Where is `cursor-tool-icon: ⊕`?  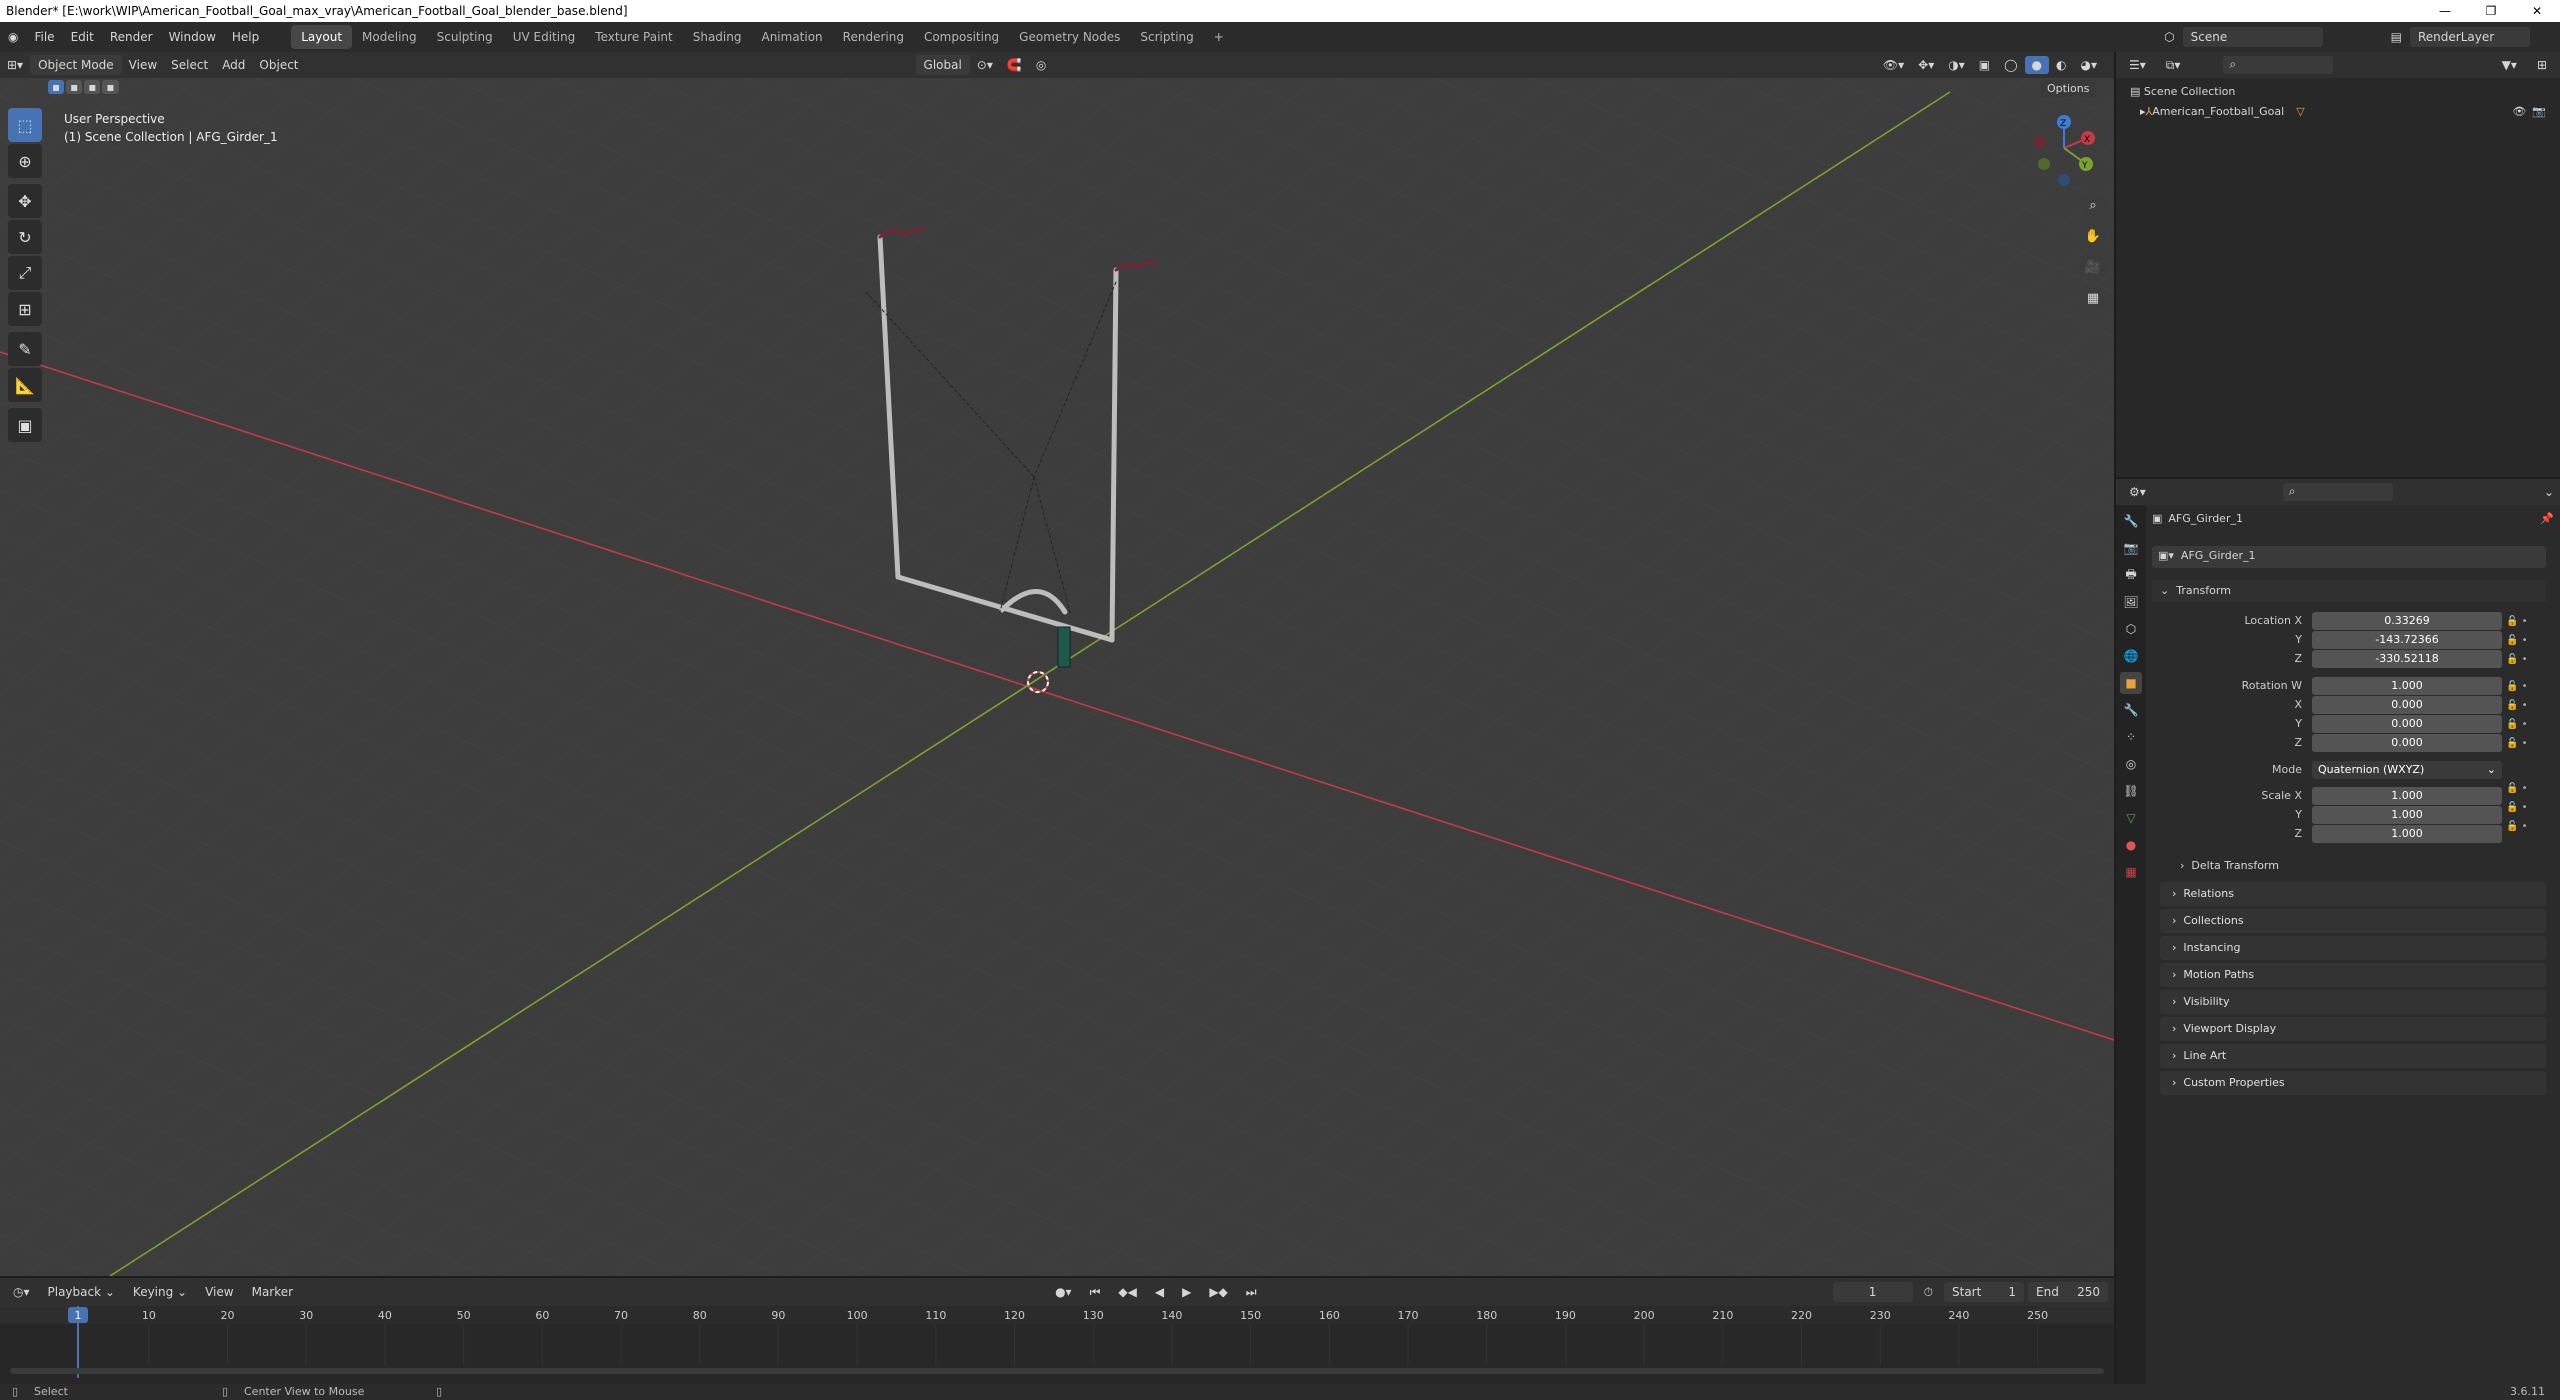 cursor-tool-icon: ⊕ is located at coordinates (25, 161).